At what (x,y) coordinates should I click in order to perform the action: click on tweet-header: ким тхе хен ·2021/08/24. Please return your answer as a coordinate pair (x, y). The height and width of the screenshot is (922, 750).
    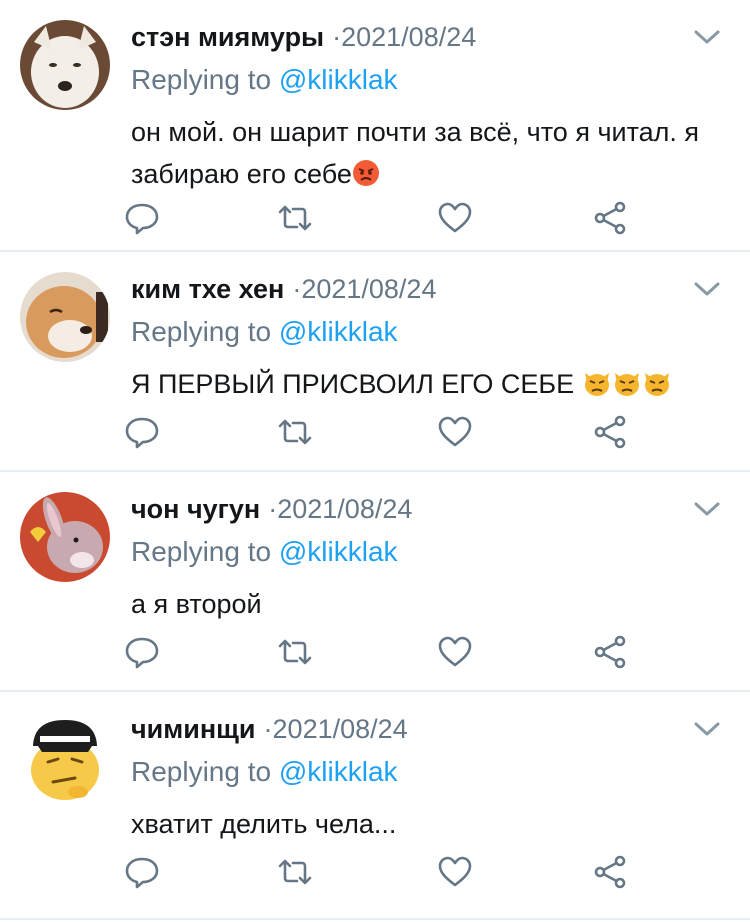
    Looking at the image, I should click on (283, 289).